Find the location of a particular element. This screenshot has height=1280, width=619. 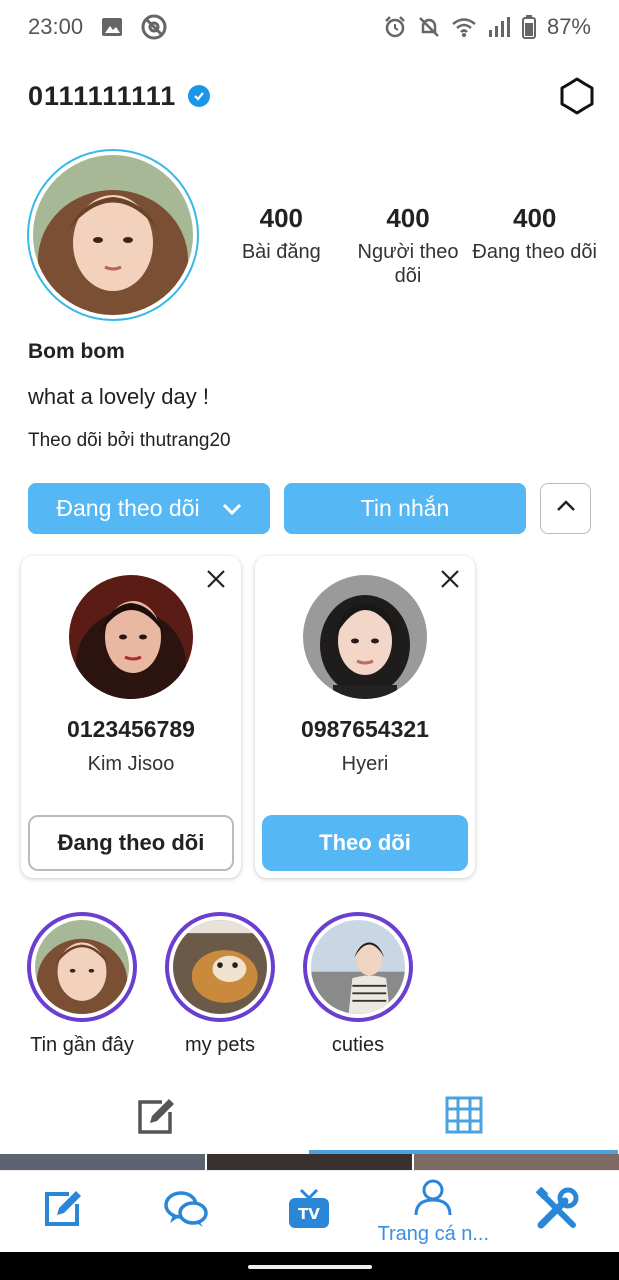

battery-icon is located at coordinates (529, 27).